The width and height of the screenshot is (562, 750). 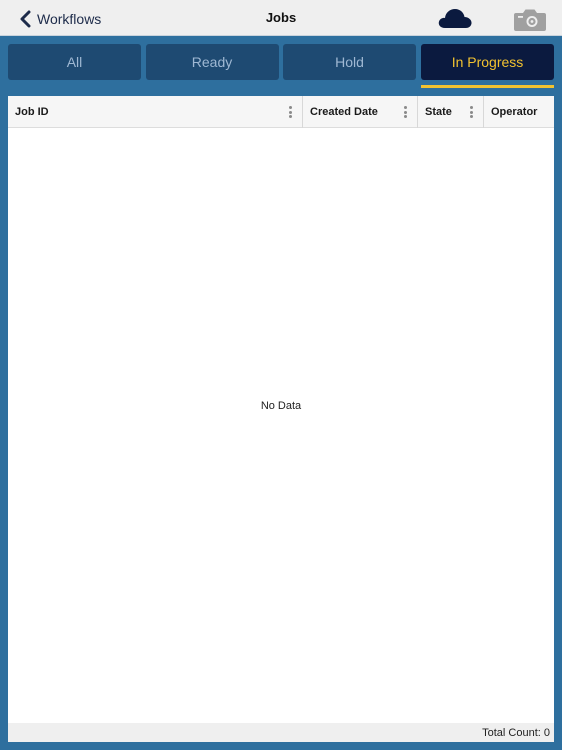 I want to click on back-label: Workflows, so click(x=69, y=19).